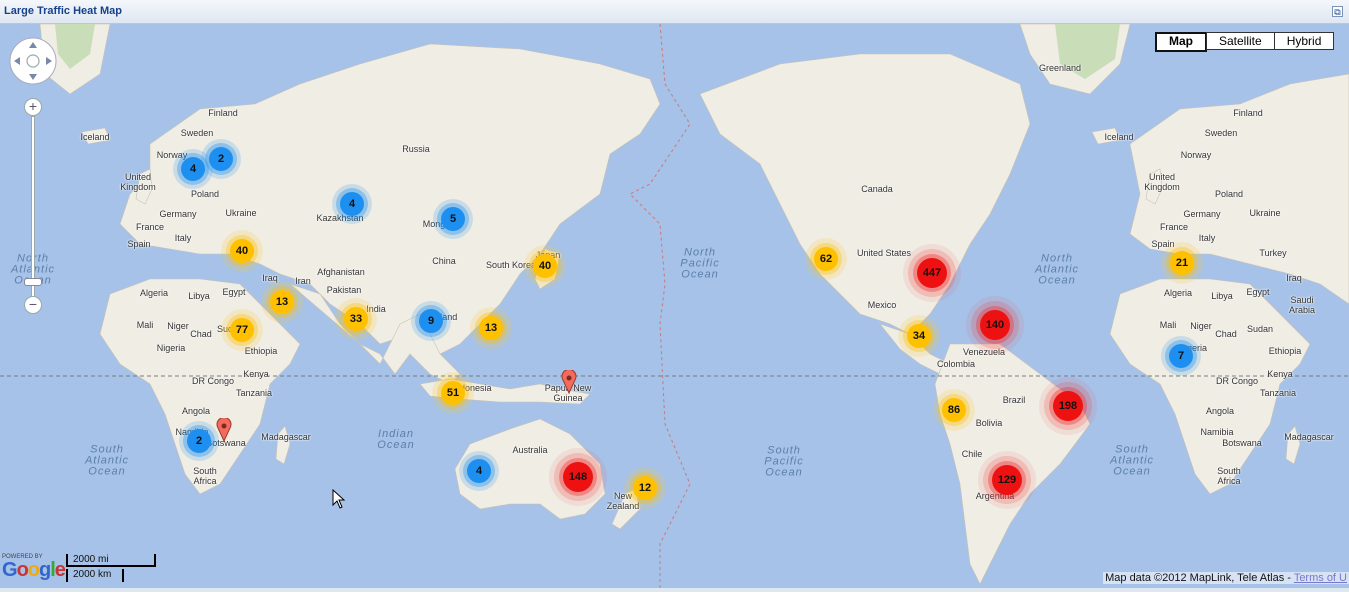 Image resolution: width=1349 pixels, height=592 pixels. Describe the element at coordinates (956, 364) in the screenshot. I see `place-label: Colombia` at that location.